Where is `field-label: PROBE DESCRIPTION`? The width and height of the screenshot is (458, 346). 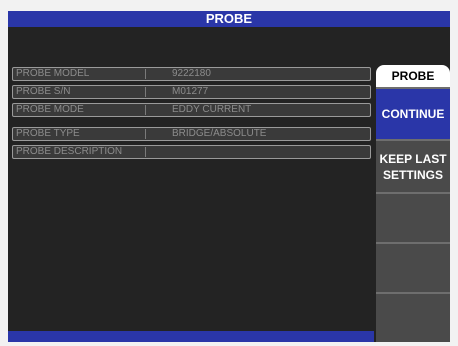 field-label: PROBE DESCRIPTION is located at coordinates (69, 151).